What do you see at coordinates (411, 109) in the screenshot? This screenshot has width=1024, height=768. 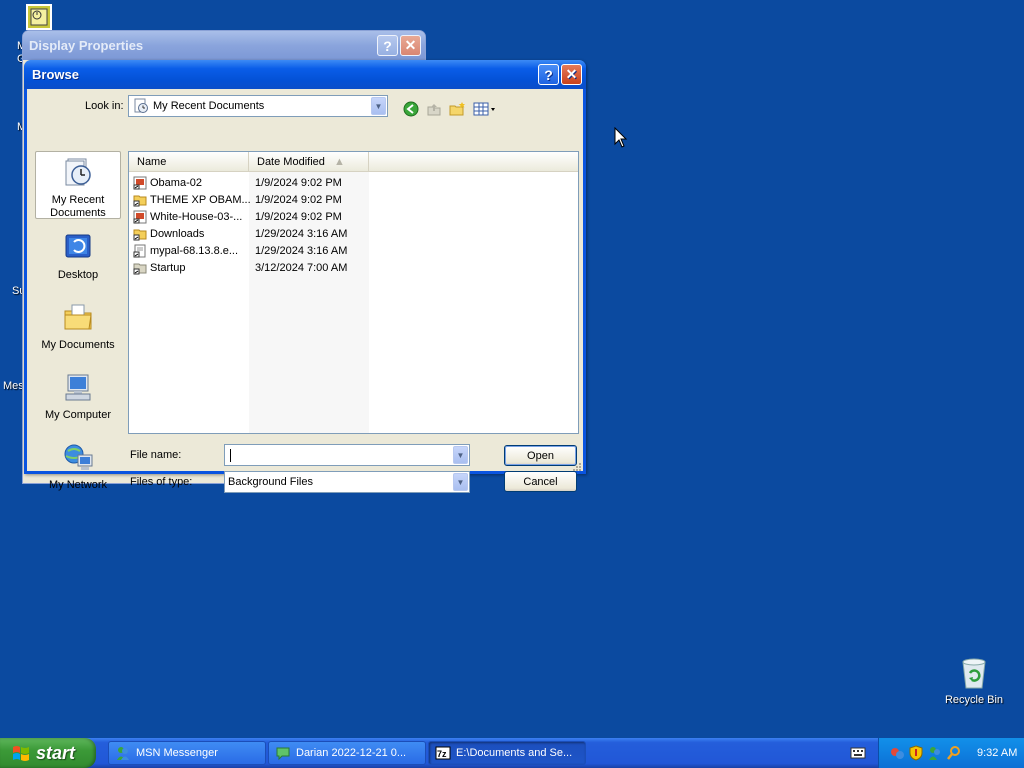 I see `back-icon` at bounding box center [411, 109].